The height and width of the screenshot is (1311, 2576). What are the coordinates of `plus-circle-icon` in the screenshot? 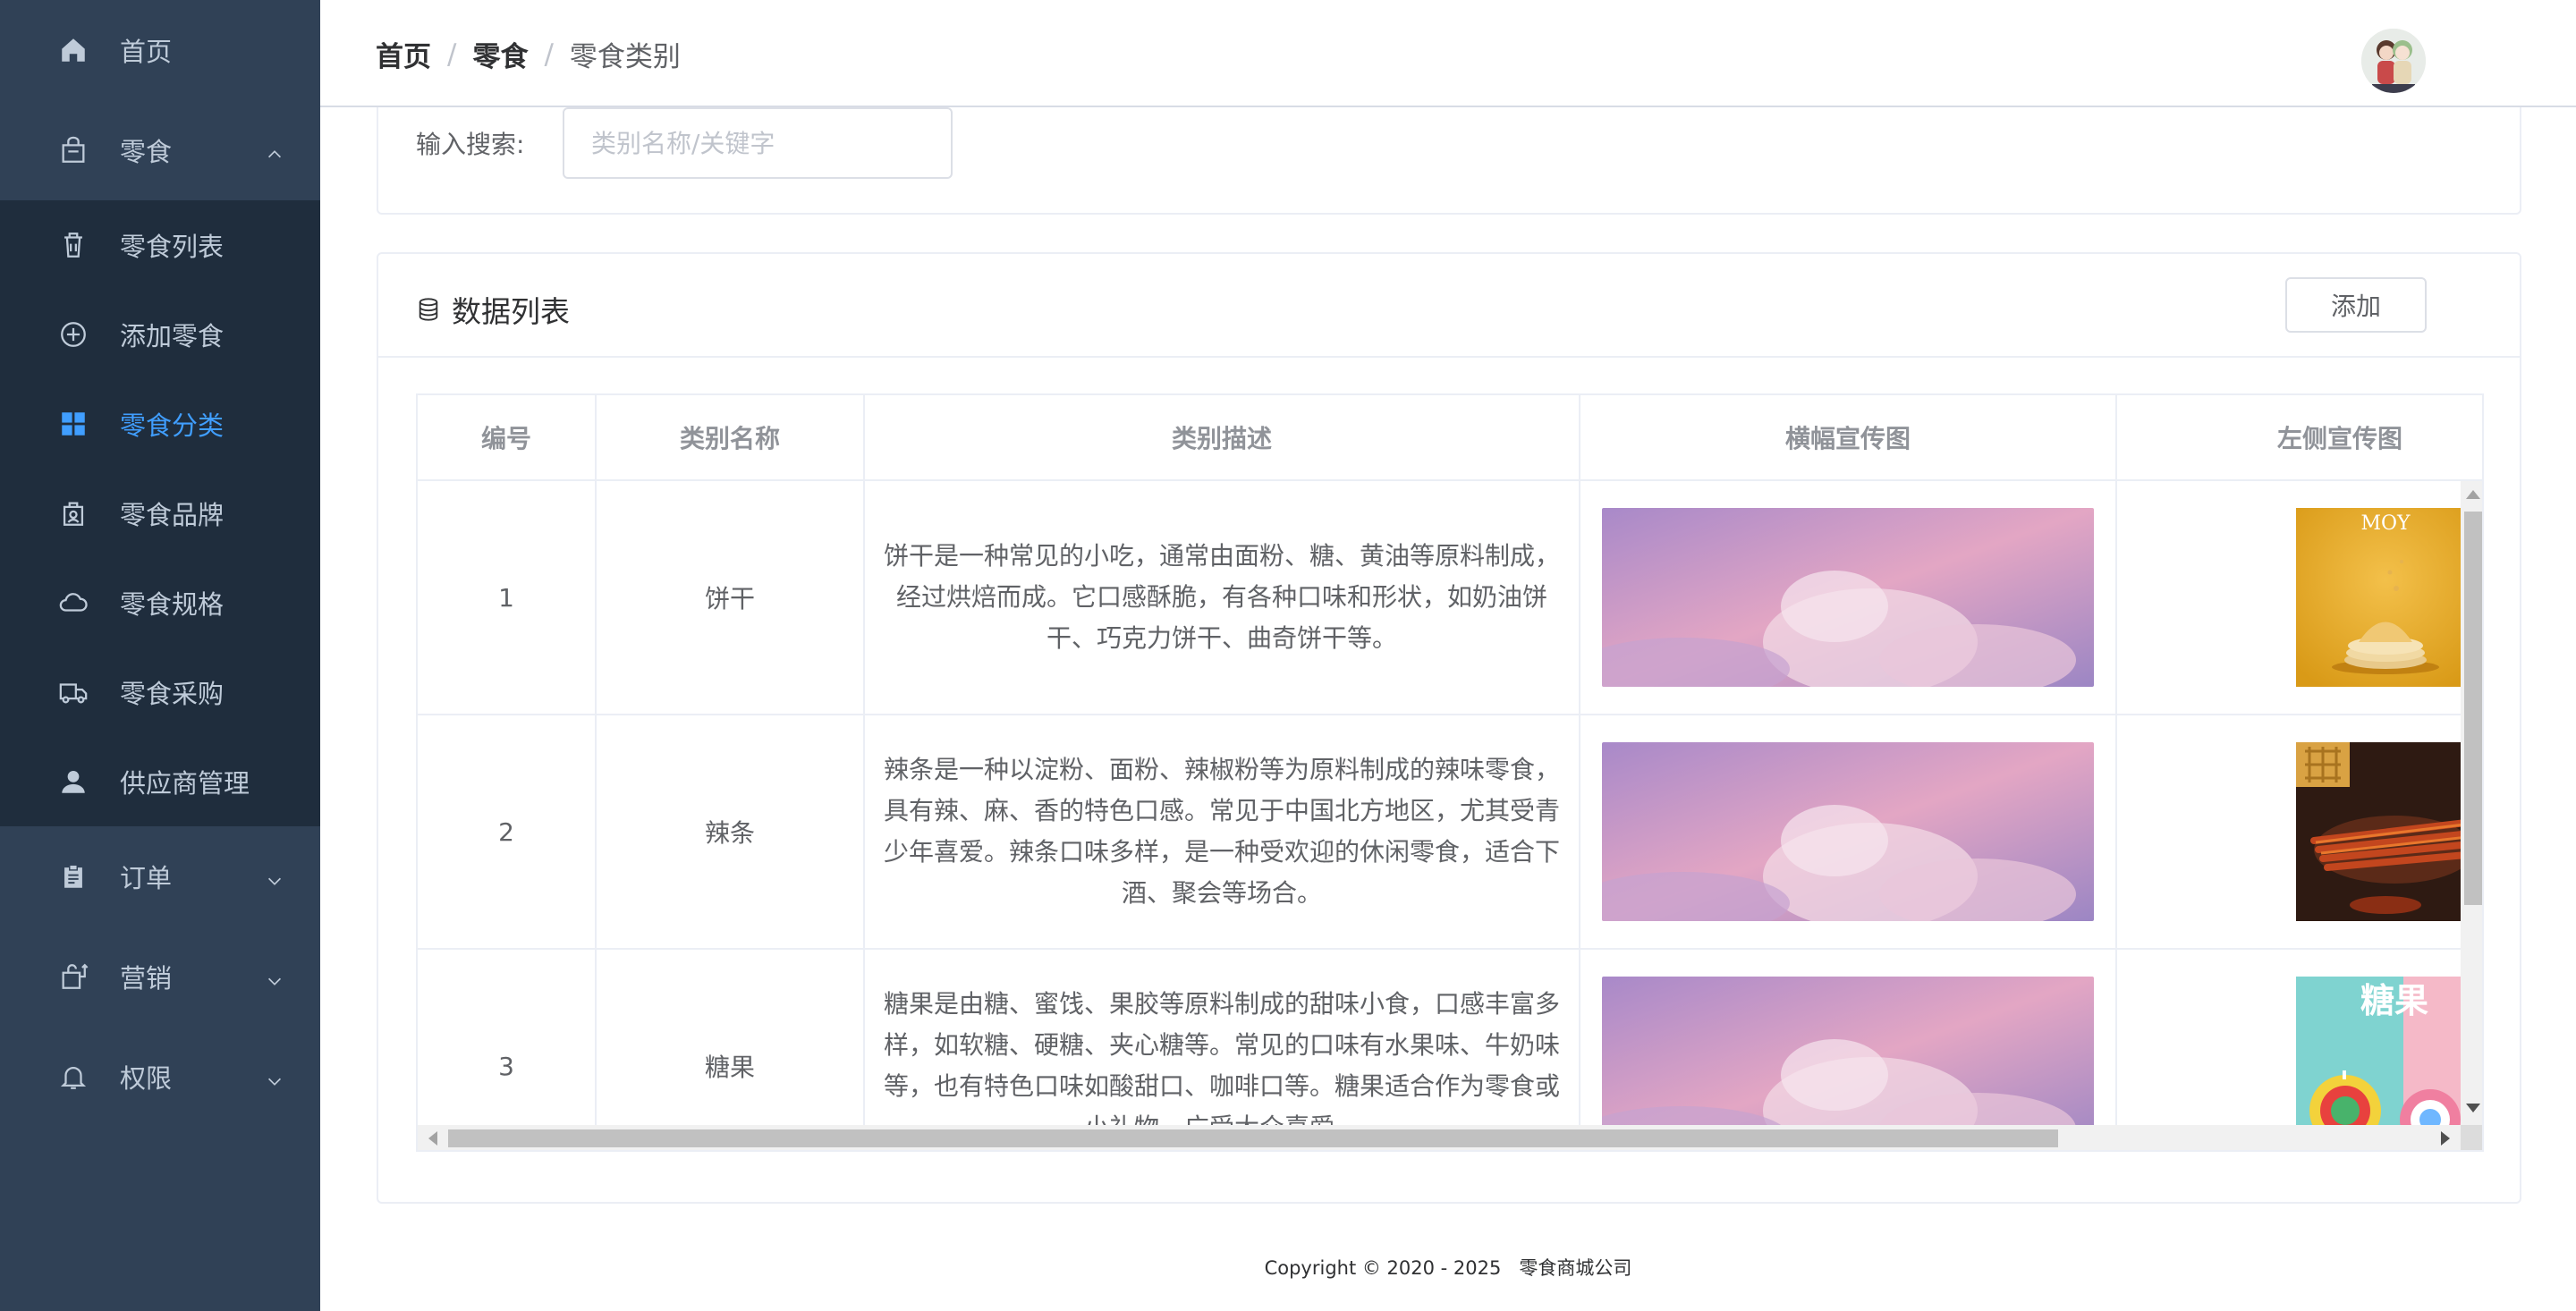 It's located at (73, 334).